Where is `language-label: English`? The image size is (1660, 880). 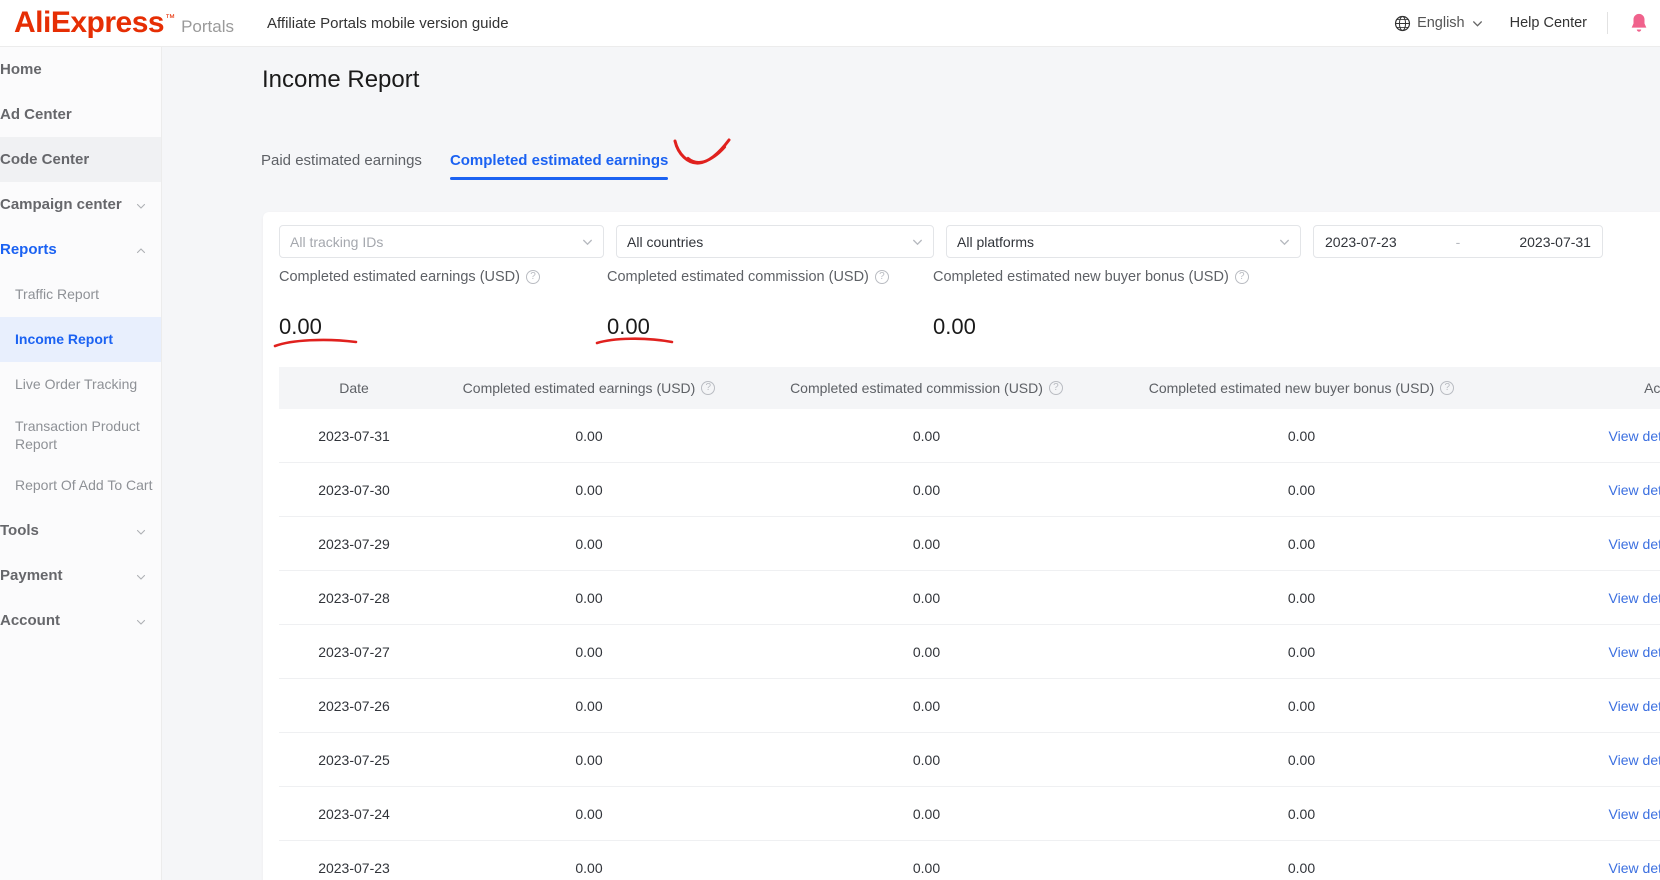 language-label: English is located at coordinates (1441, 23).